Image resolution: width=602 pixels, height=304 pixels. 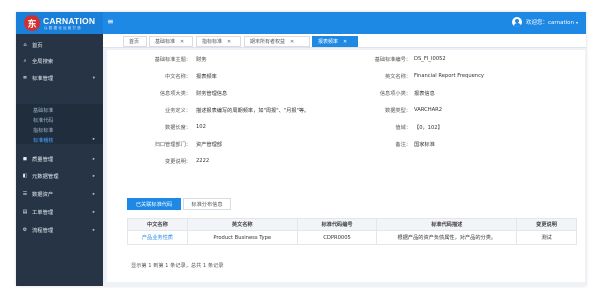 I want to click on tab-label: 基础标准, so click(x=165, y=42).